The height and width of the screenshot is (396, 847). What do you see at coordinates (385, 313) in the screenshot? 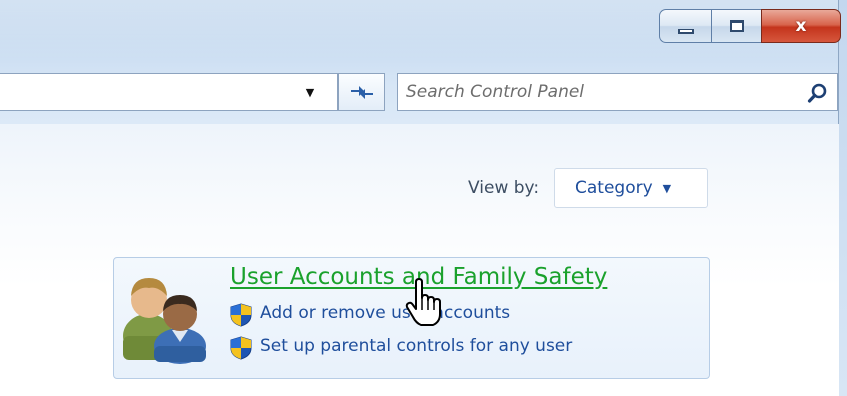
I see `add-remove-accounts-link: Add or remove user accounts` at bounding box center [385, 313].